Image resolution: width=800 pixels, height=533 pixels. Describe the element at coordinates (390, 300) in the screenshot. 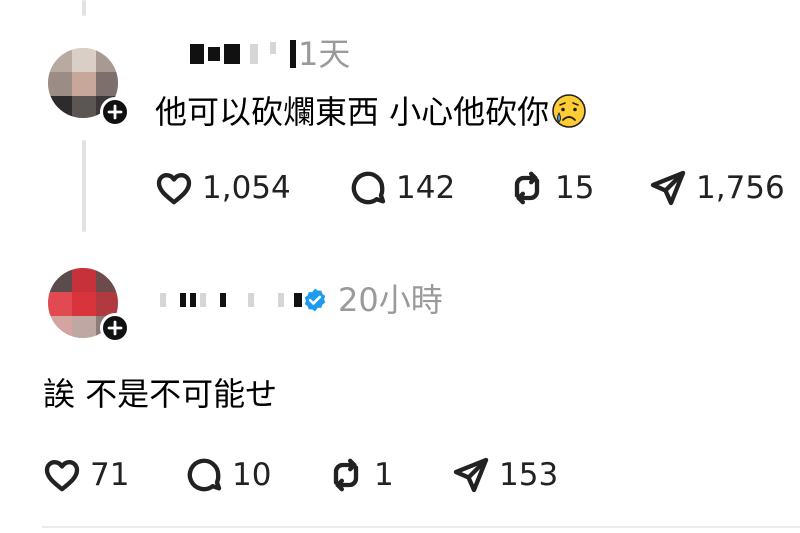

I see `post-timestamp: 20小時` at that location.